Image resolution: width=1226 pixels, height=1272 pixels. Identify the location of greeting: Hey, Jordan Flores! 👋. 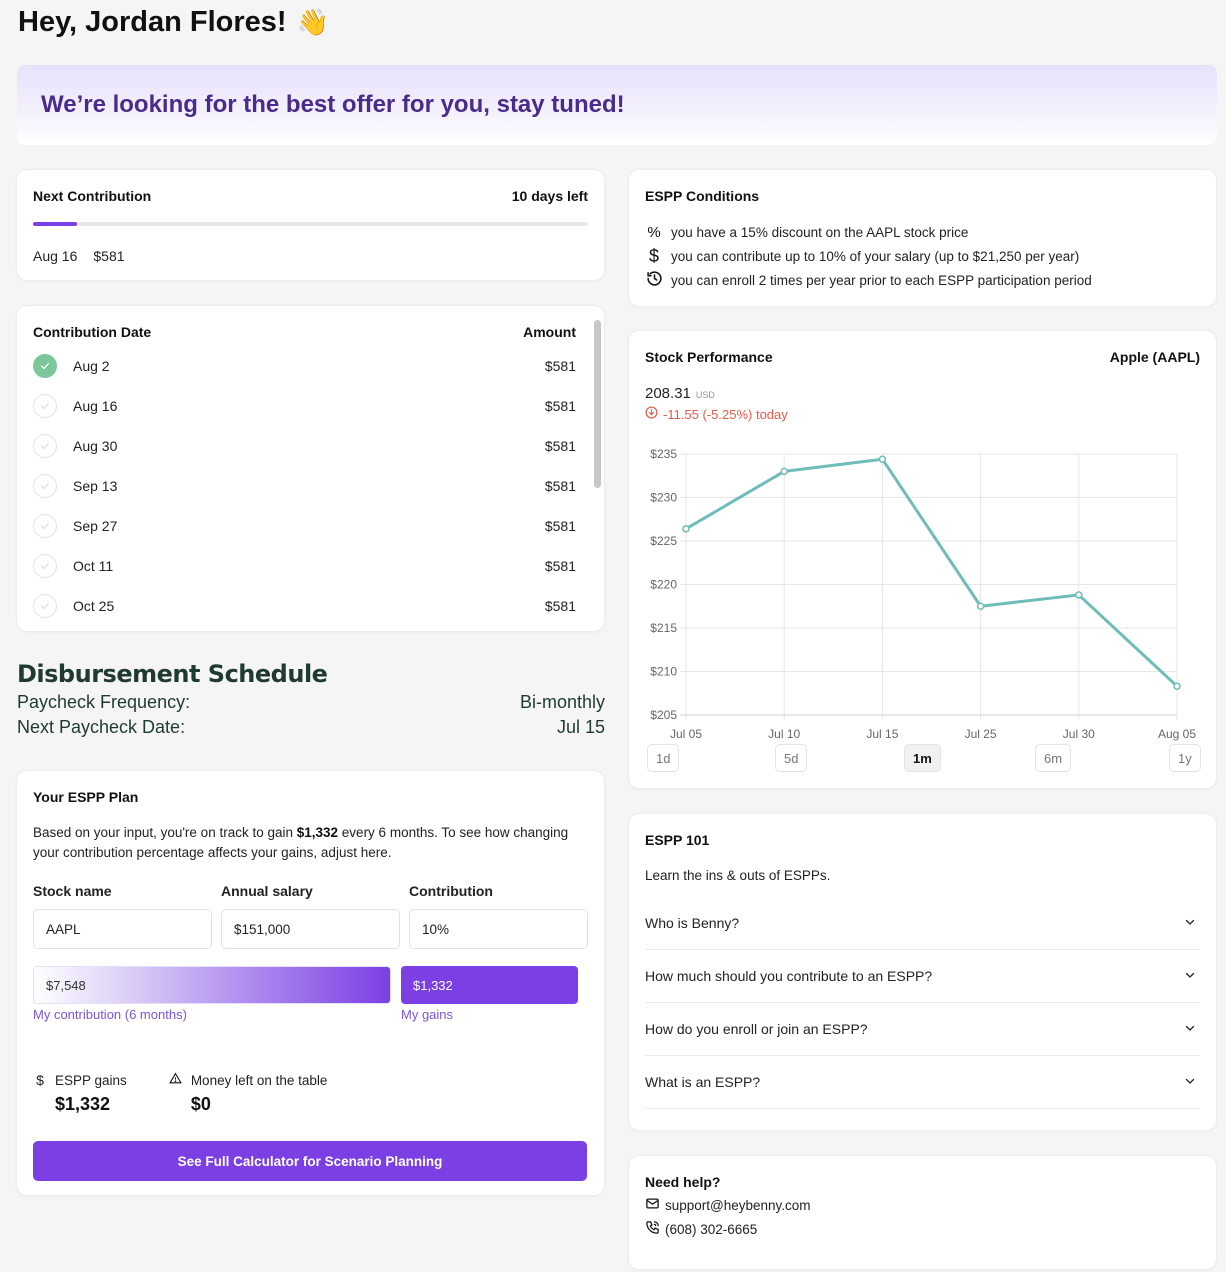
(173, 22).